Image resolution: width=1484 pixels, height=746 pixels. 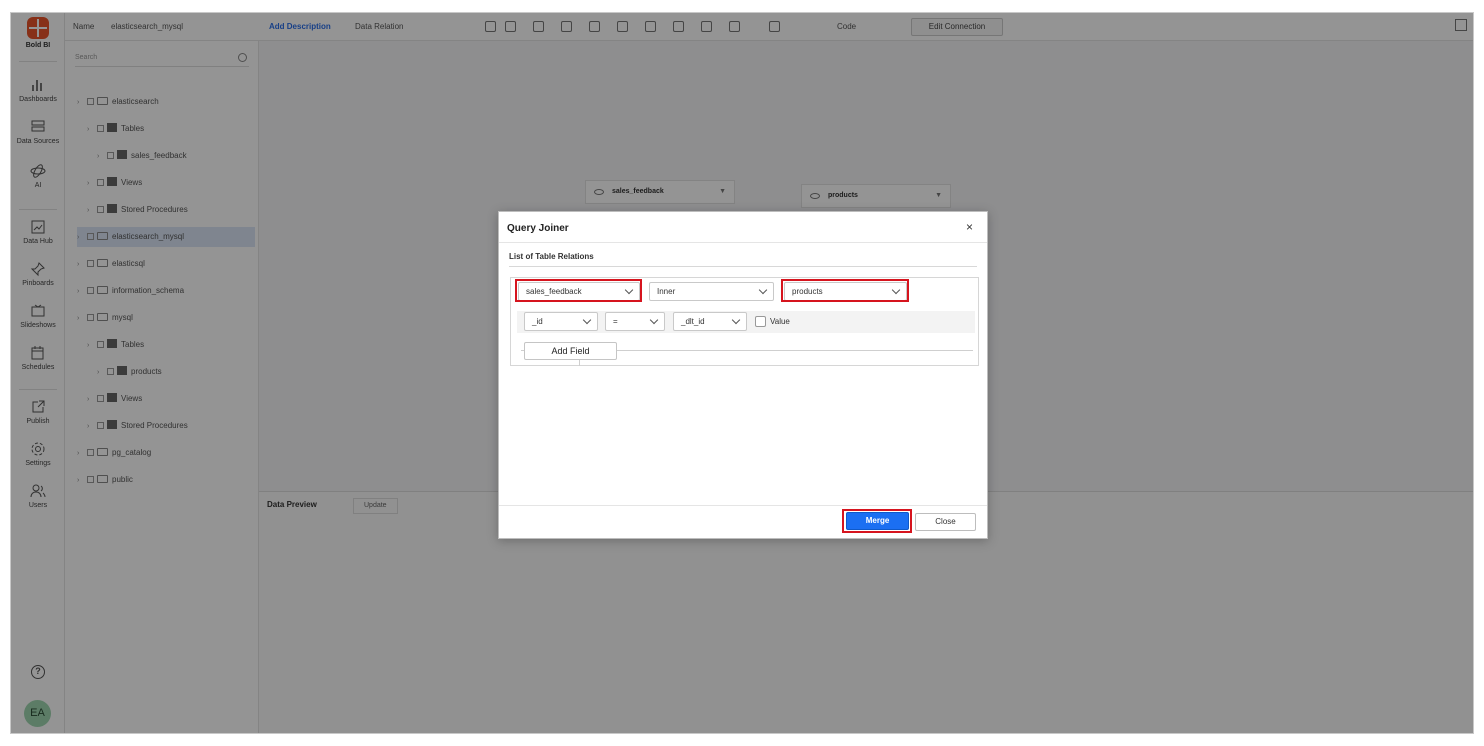 What do you see at coordinates (538, 228) in the screenshot?
I see `dialog-title: Query Joiner` at bounding box center [538, 228].